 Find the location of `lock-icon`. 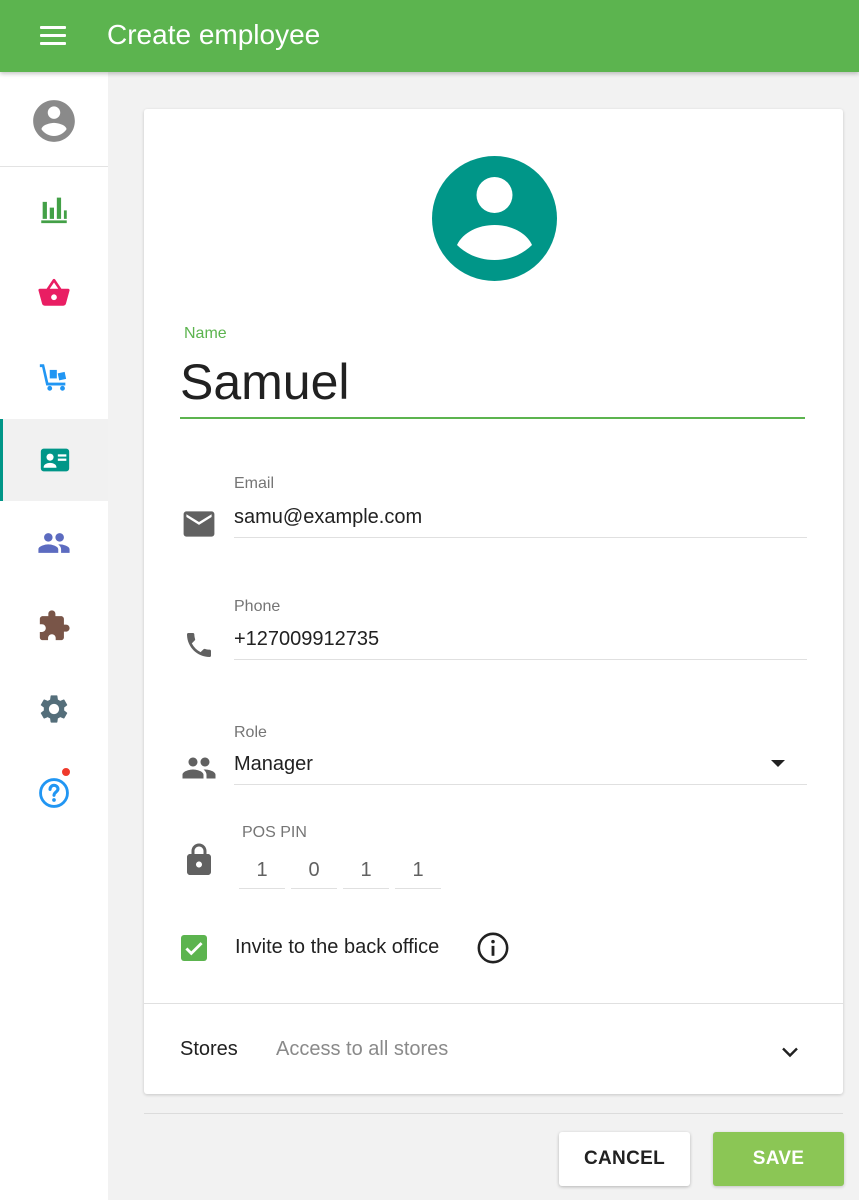

lock-icon is located at coordinates (199, 859).